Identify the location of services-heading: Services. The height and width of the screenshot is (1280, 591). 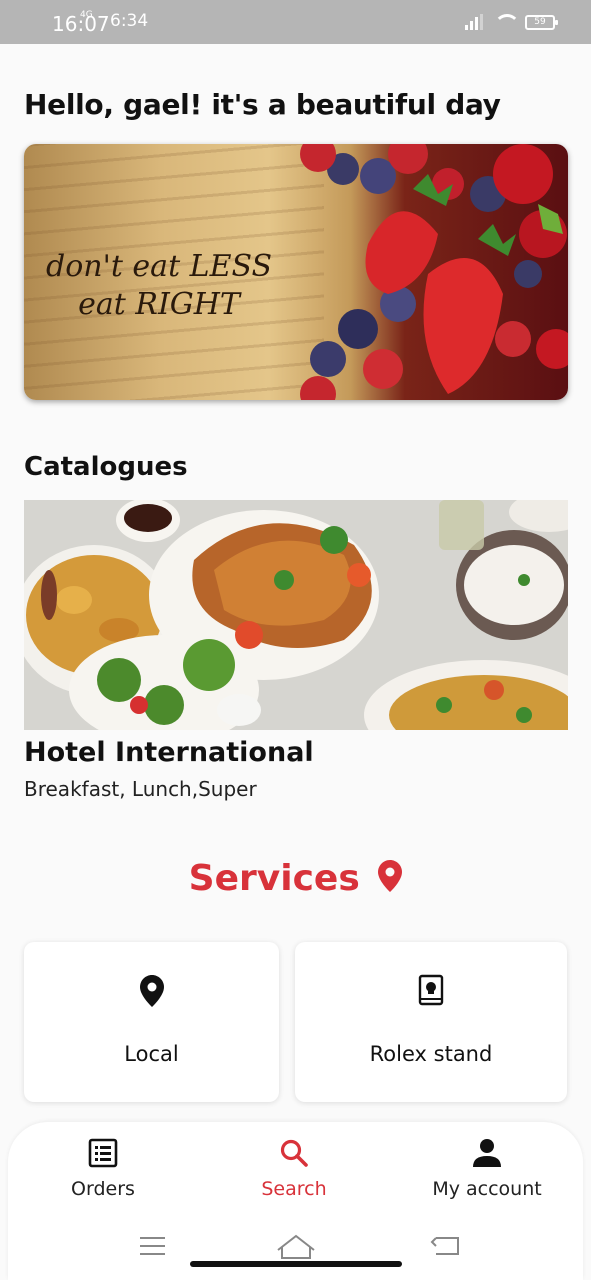
(295, 879).